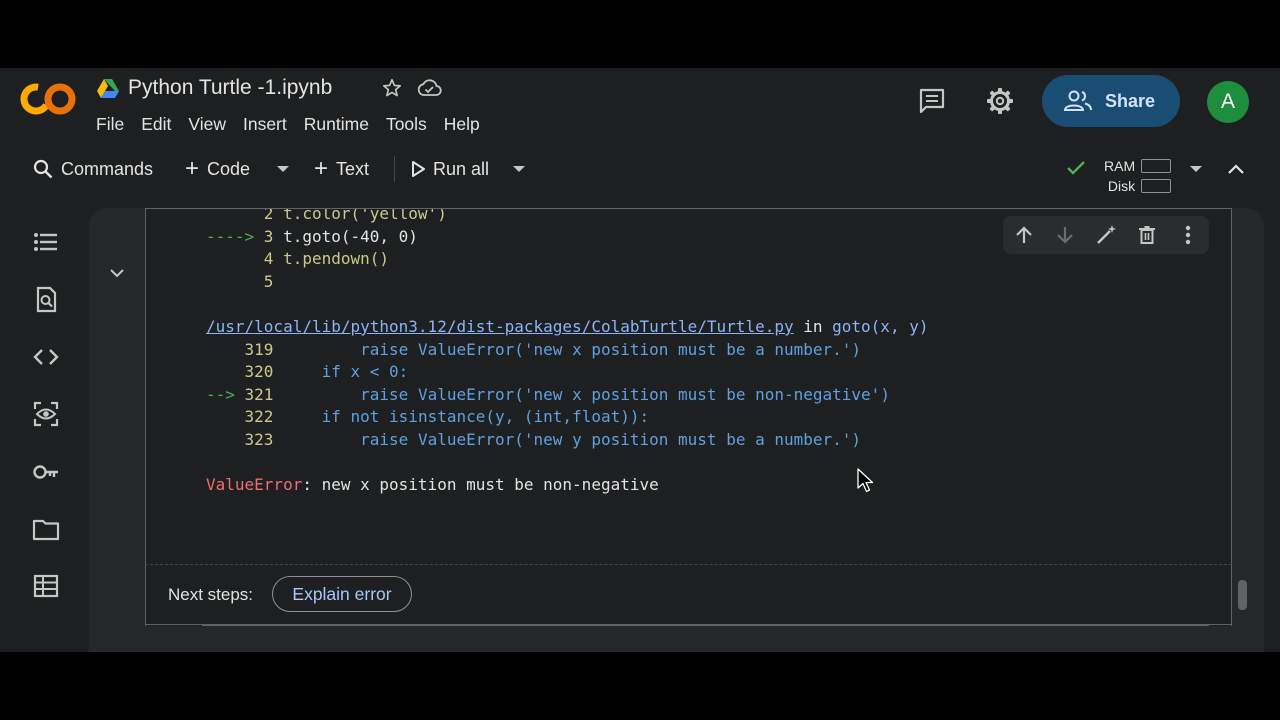 This screenshot has height=720, width=1280. What do you see at coordinates (1120, 166) in the screenshot?
I see `ram-label: RAM` at bounding box center [1120, 166].